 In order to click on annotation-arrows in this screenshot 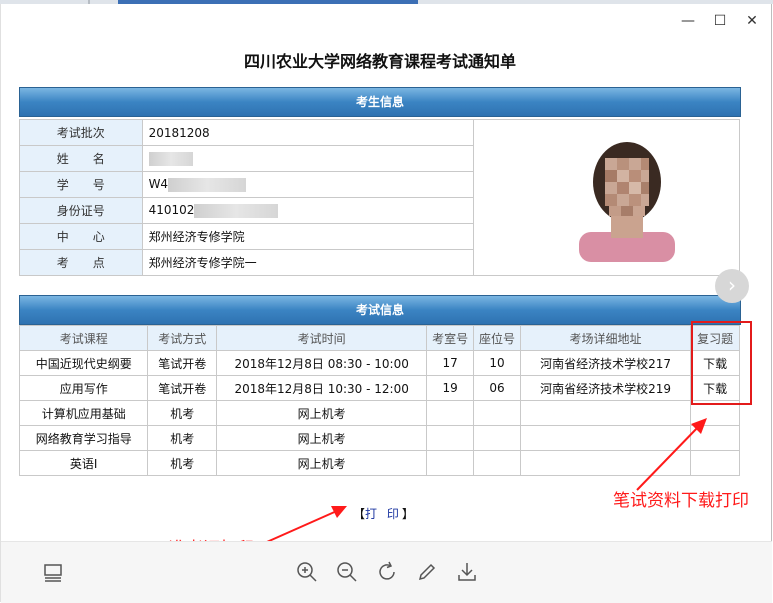, I will do `click(478, 484)`.